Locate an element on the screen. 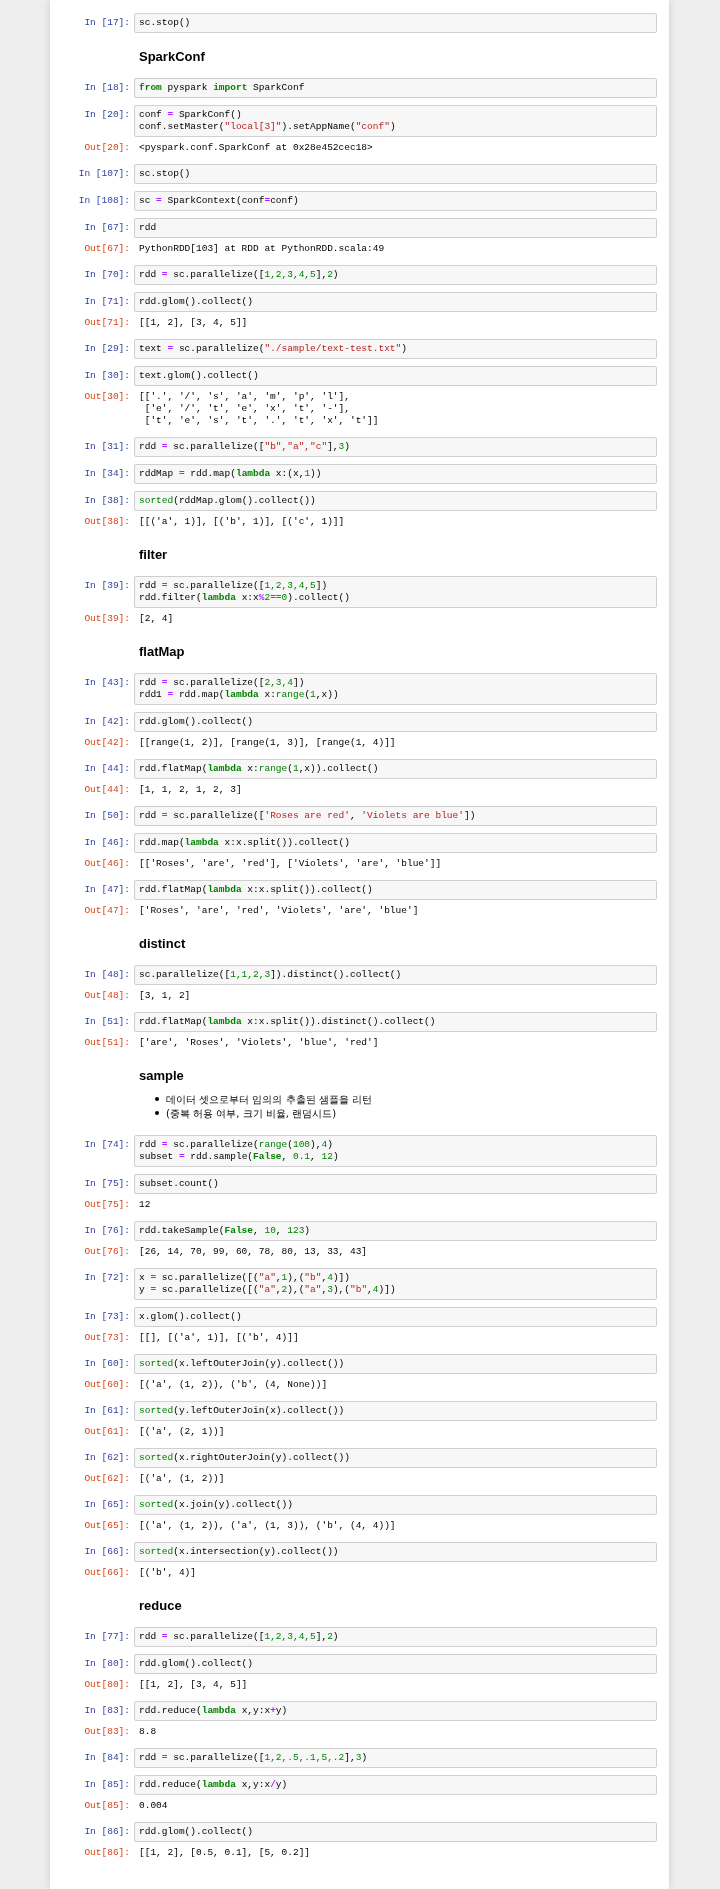  code-cell: rddMap = rdd.map(lambda x:(x,1)) is located at coordinates (395, 474).